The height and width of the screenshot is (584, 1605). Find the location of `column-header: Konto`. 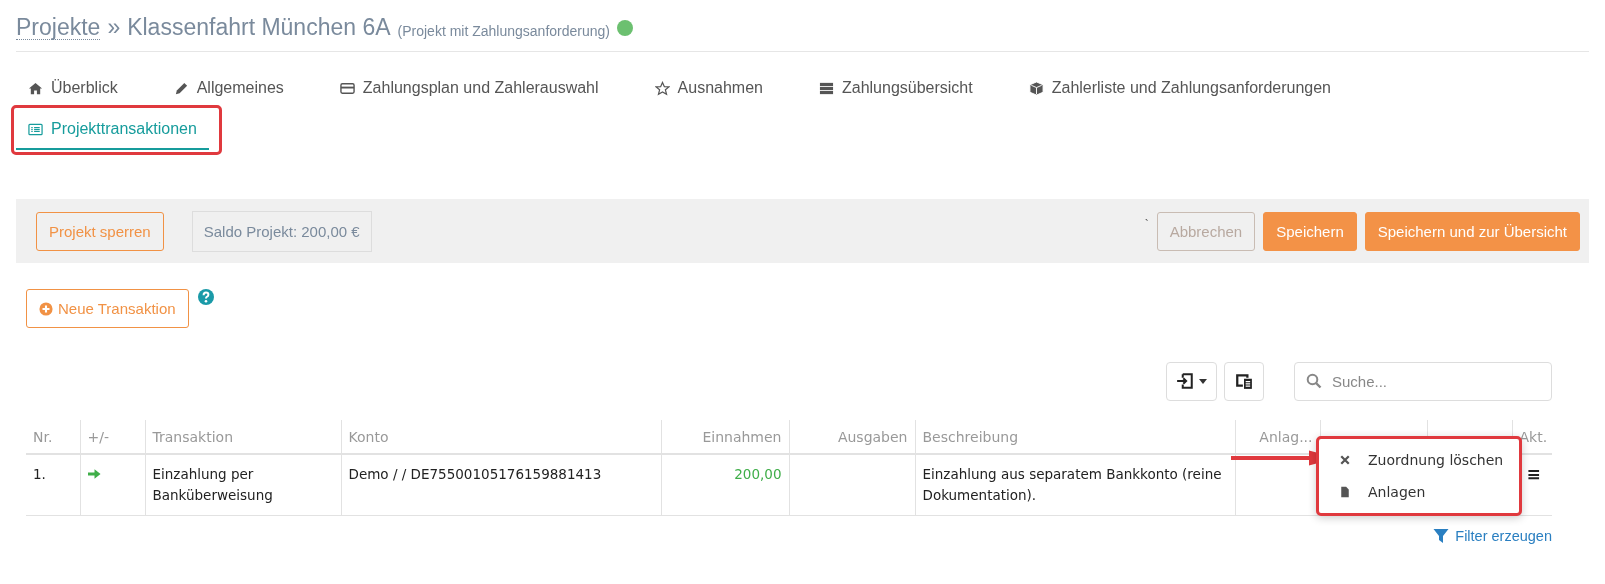

column-header: Konto is located at coordinates (501, 437).